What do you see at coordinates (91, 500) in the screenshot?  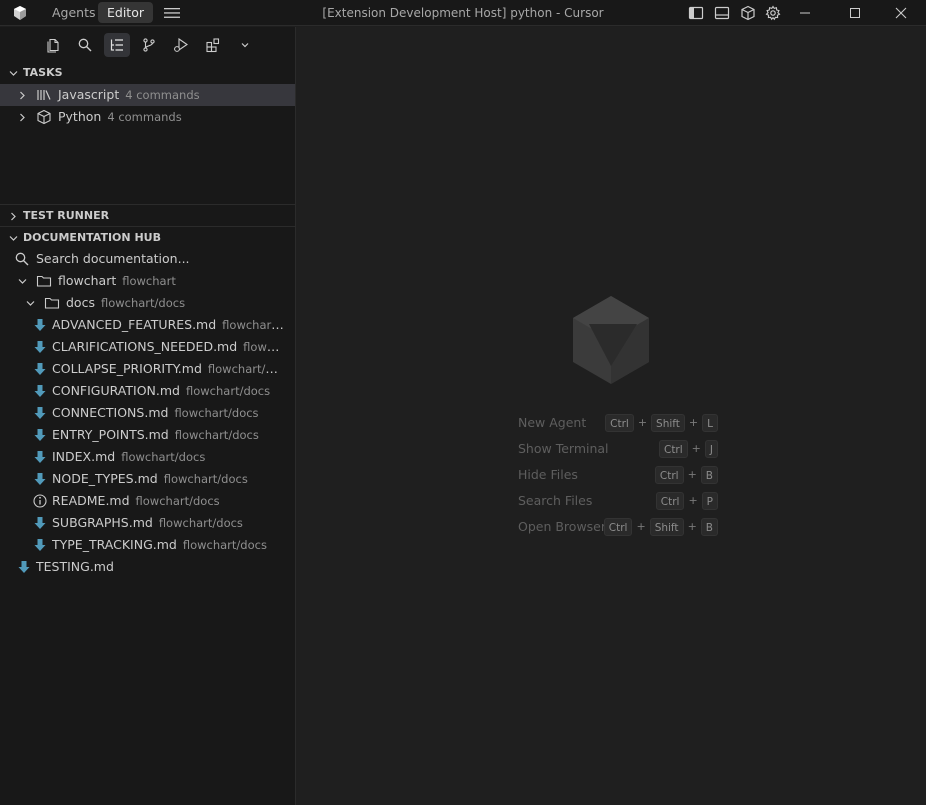 I see `file-name: README.md` at bounding box center [91, 500].